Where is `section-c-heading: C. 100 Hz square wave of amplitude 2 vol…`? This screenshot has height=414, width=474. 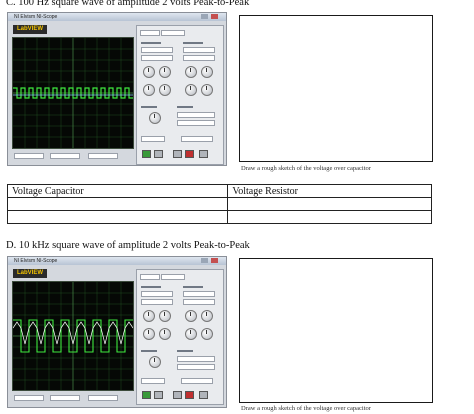
section-c-heading: C. 100 Hz square wave of amplitude 2 vol… is located at coordinates (128, 4).